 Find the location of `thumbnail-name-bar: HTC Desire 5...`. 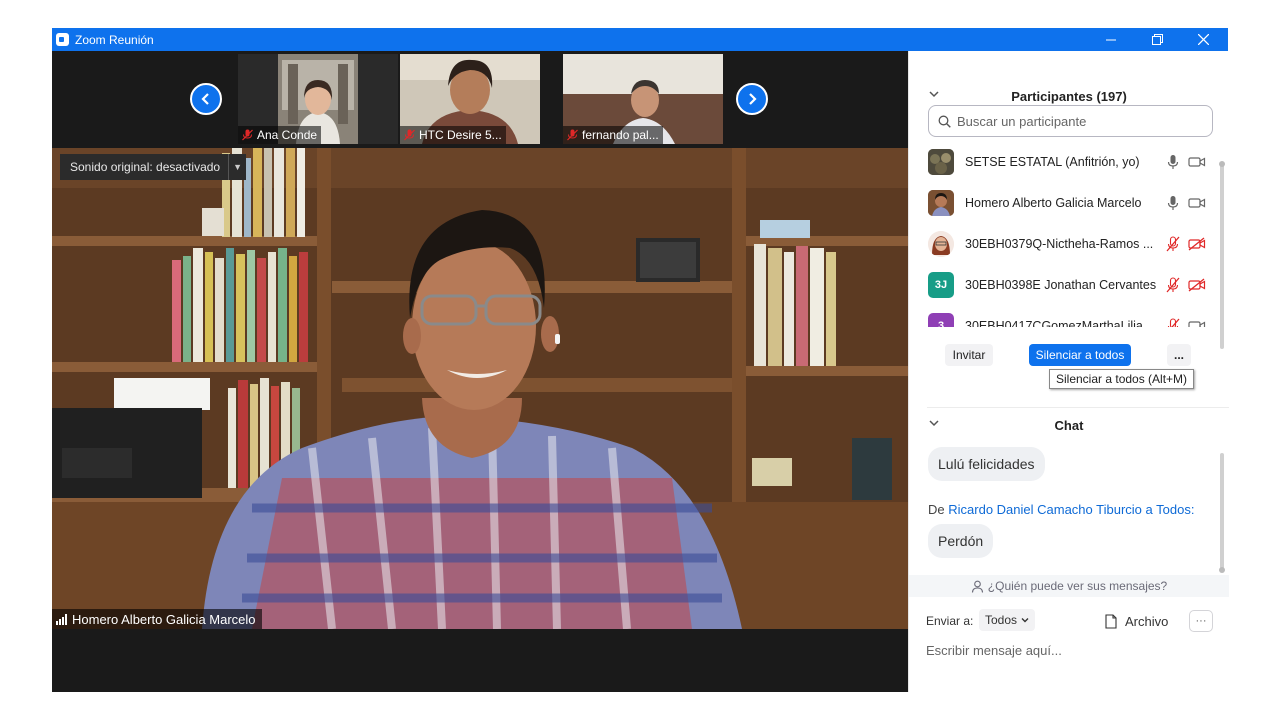

thumbnail-name-bar: HTC Desire 5... is located at coordinates (453, 135).